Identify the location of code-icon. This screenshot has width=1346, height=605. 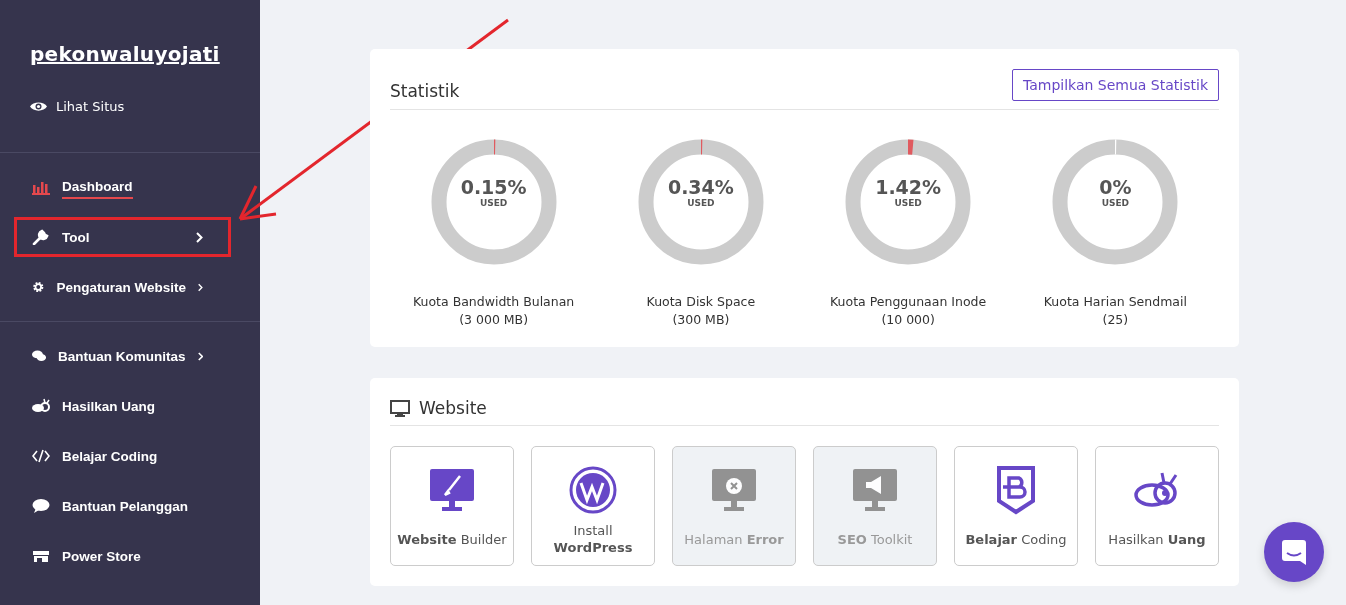
(41, 456).